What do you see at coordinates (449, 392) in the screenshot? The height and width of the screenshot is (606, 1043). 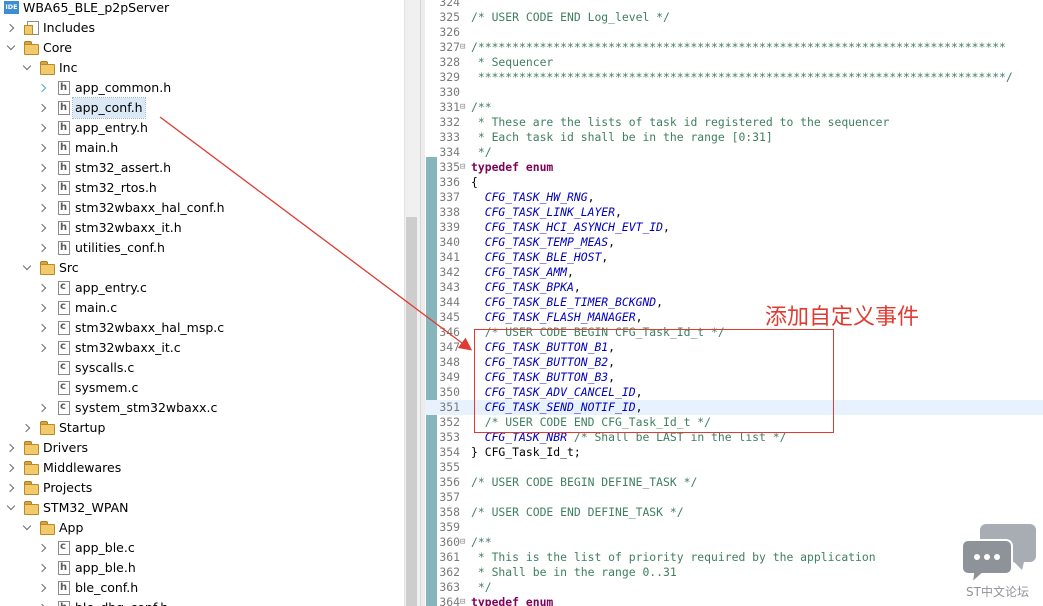 I see `line-number: 350` at bounding box center [449, 392].